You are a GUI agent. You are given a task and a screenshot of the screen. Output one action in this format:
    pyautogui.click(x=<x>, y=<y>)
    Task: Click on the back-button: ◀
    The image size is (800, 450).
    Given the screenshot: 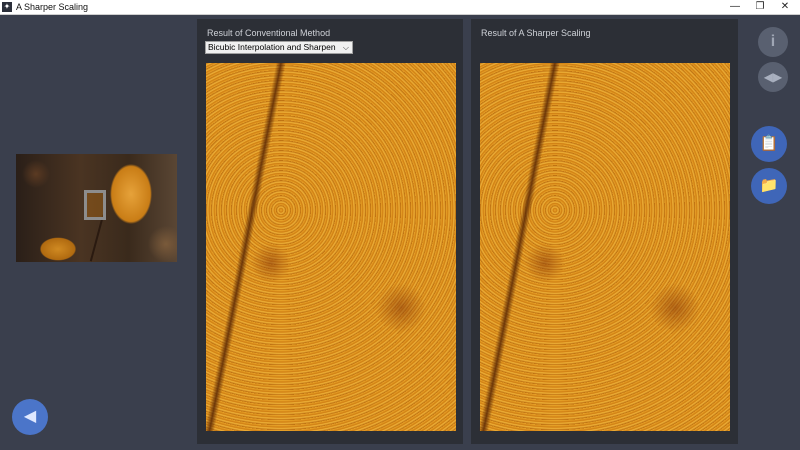 What is the action you would take?
    pyautogui.click(x=30, y=417)
    